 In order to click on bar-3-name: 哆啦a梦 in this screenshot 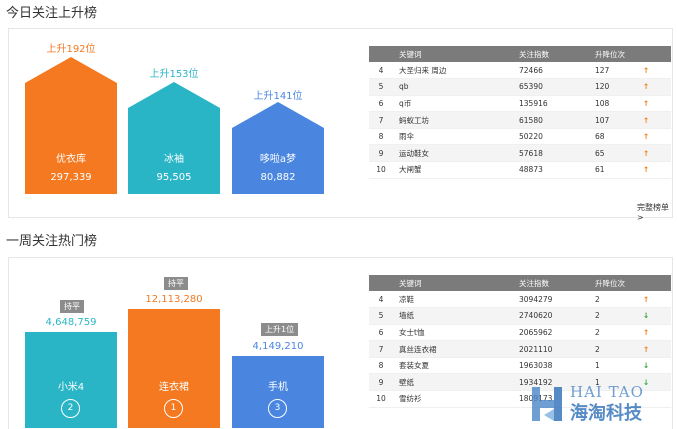, I will do `click(278, 159)`.